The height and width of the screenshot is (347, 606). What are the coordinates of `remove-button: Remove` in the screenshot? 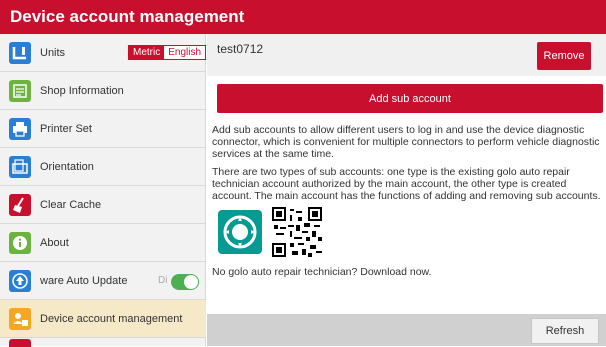 It's located at (564, 56).